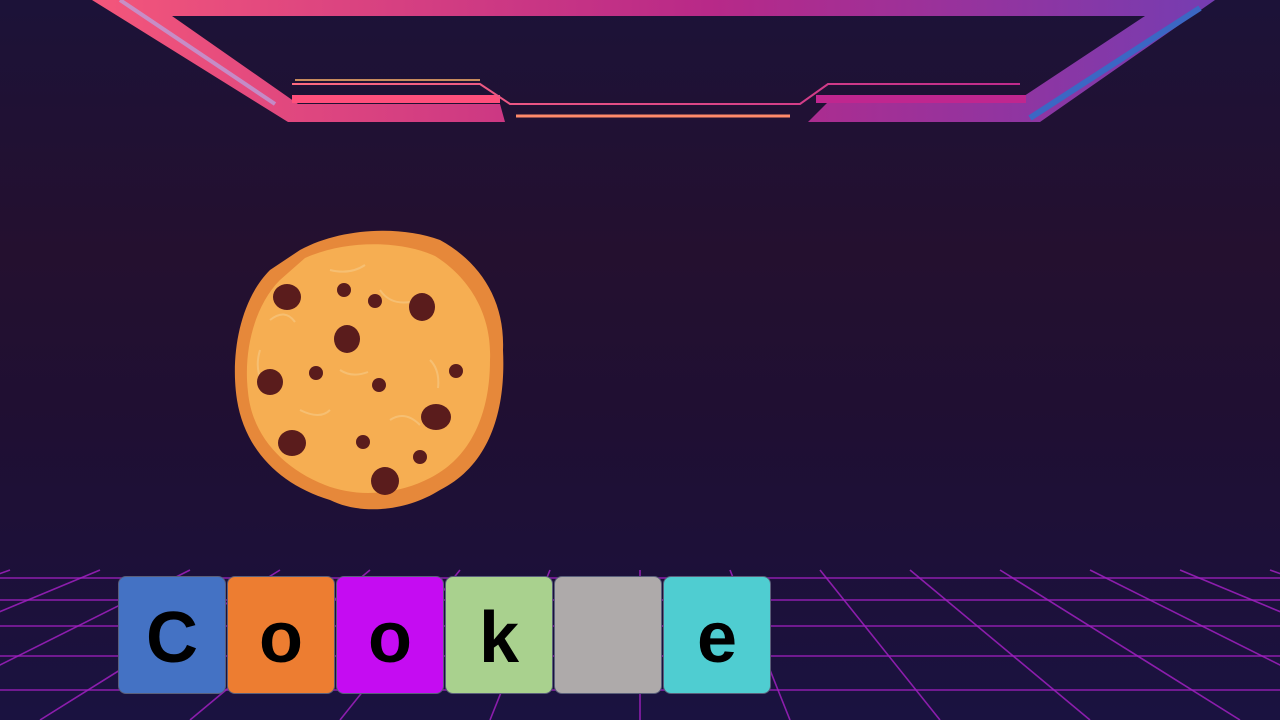 The height and width of the screenshot is (720, 1280). What do you see at coordinates (499, 635) in the screenshot?
I see `letter-tile-4: k` at bounding box center [499, 635].